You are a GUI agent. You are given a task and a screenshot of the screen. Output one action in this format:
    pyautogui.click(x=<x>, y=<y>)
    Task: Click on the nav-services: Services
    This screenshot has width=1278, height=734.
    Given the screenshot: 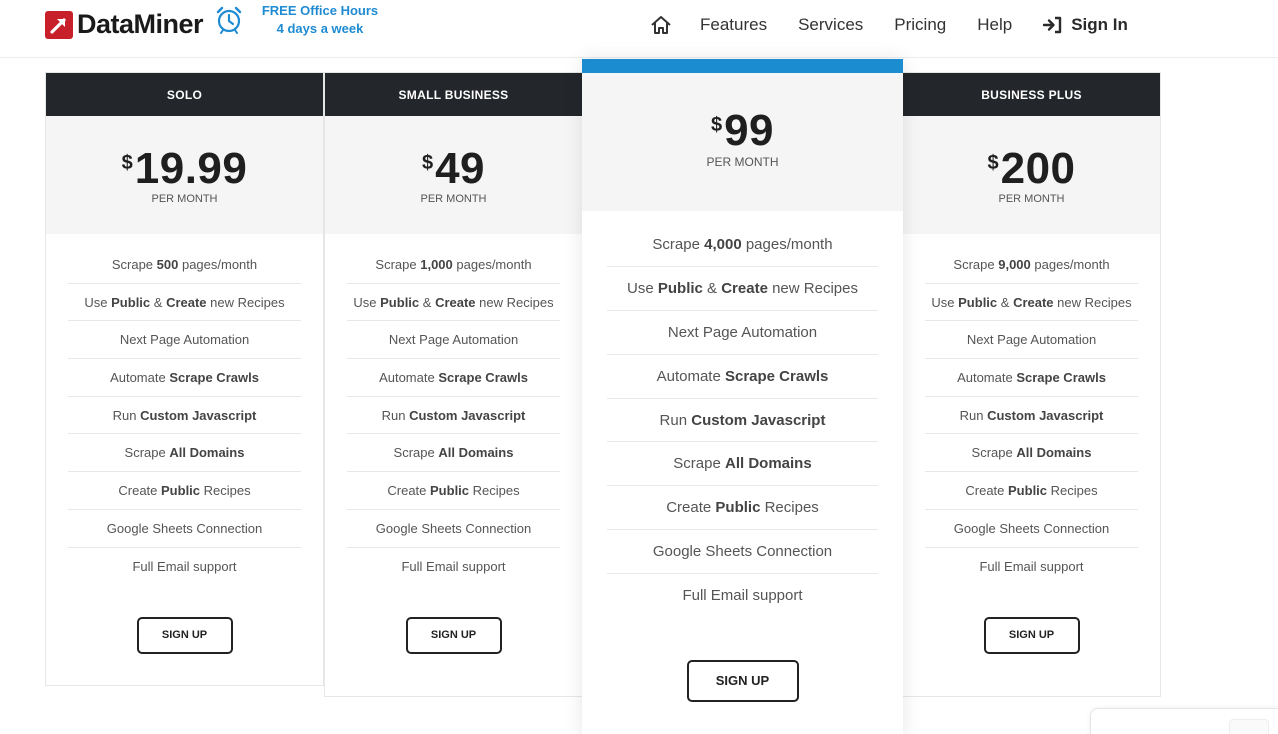 What is the action you would take?
    pyautogui.click(x=830, y=25)
    